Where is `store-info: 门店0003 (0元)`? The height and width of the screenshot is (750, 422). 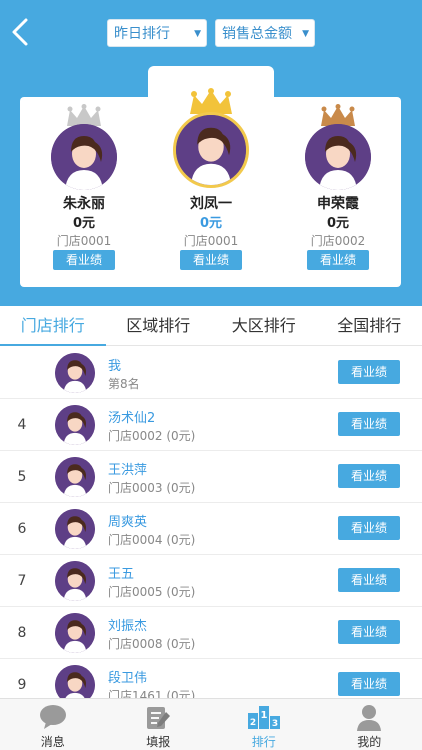
store-info: 门店0003 (0元) is located at coordinates (152, 488).